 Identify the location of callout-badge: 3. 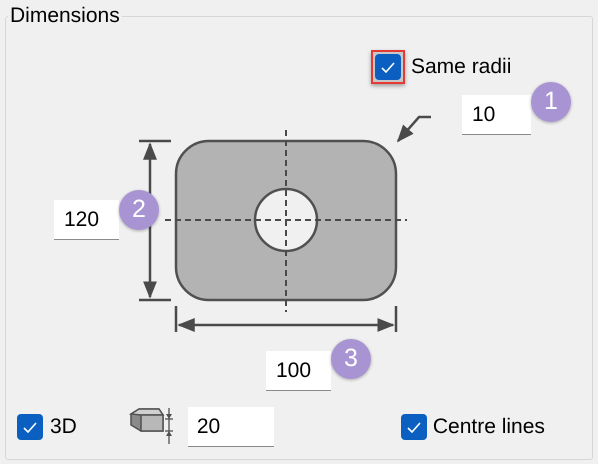
(351, 359).